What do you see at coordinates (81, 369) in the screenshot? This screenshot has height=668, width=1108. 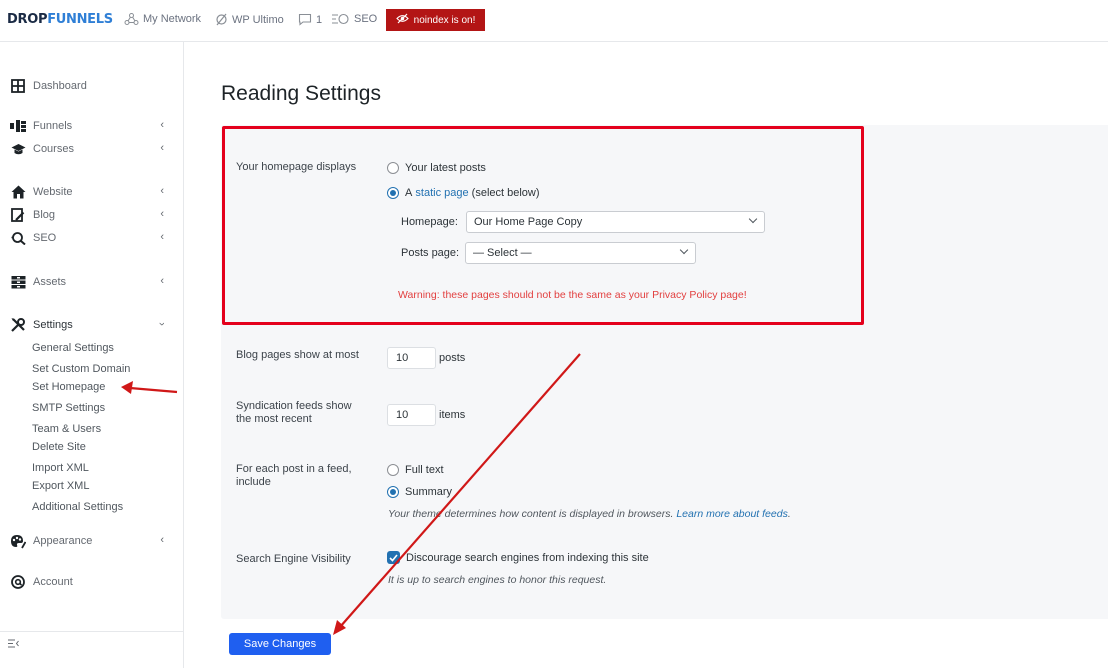 I see `sidebar-sub-set-custom-domain: Set Custom Domain` at bounding box center [81, 369].